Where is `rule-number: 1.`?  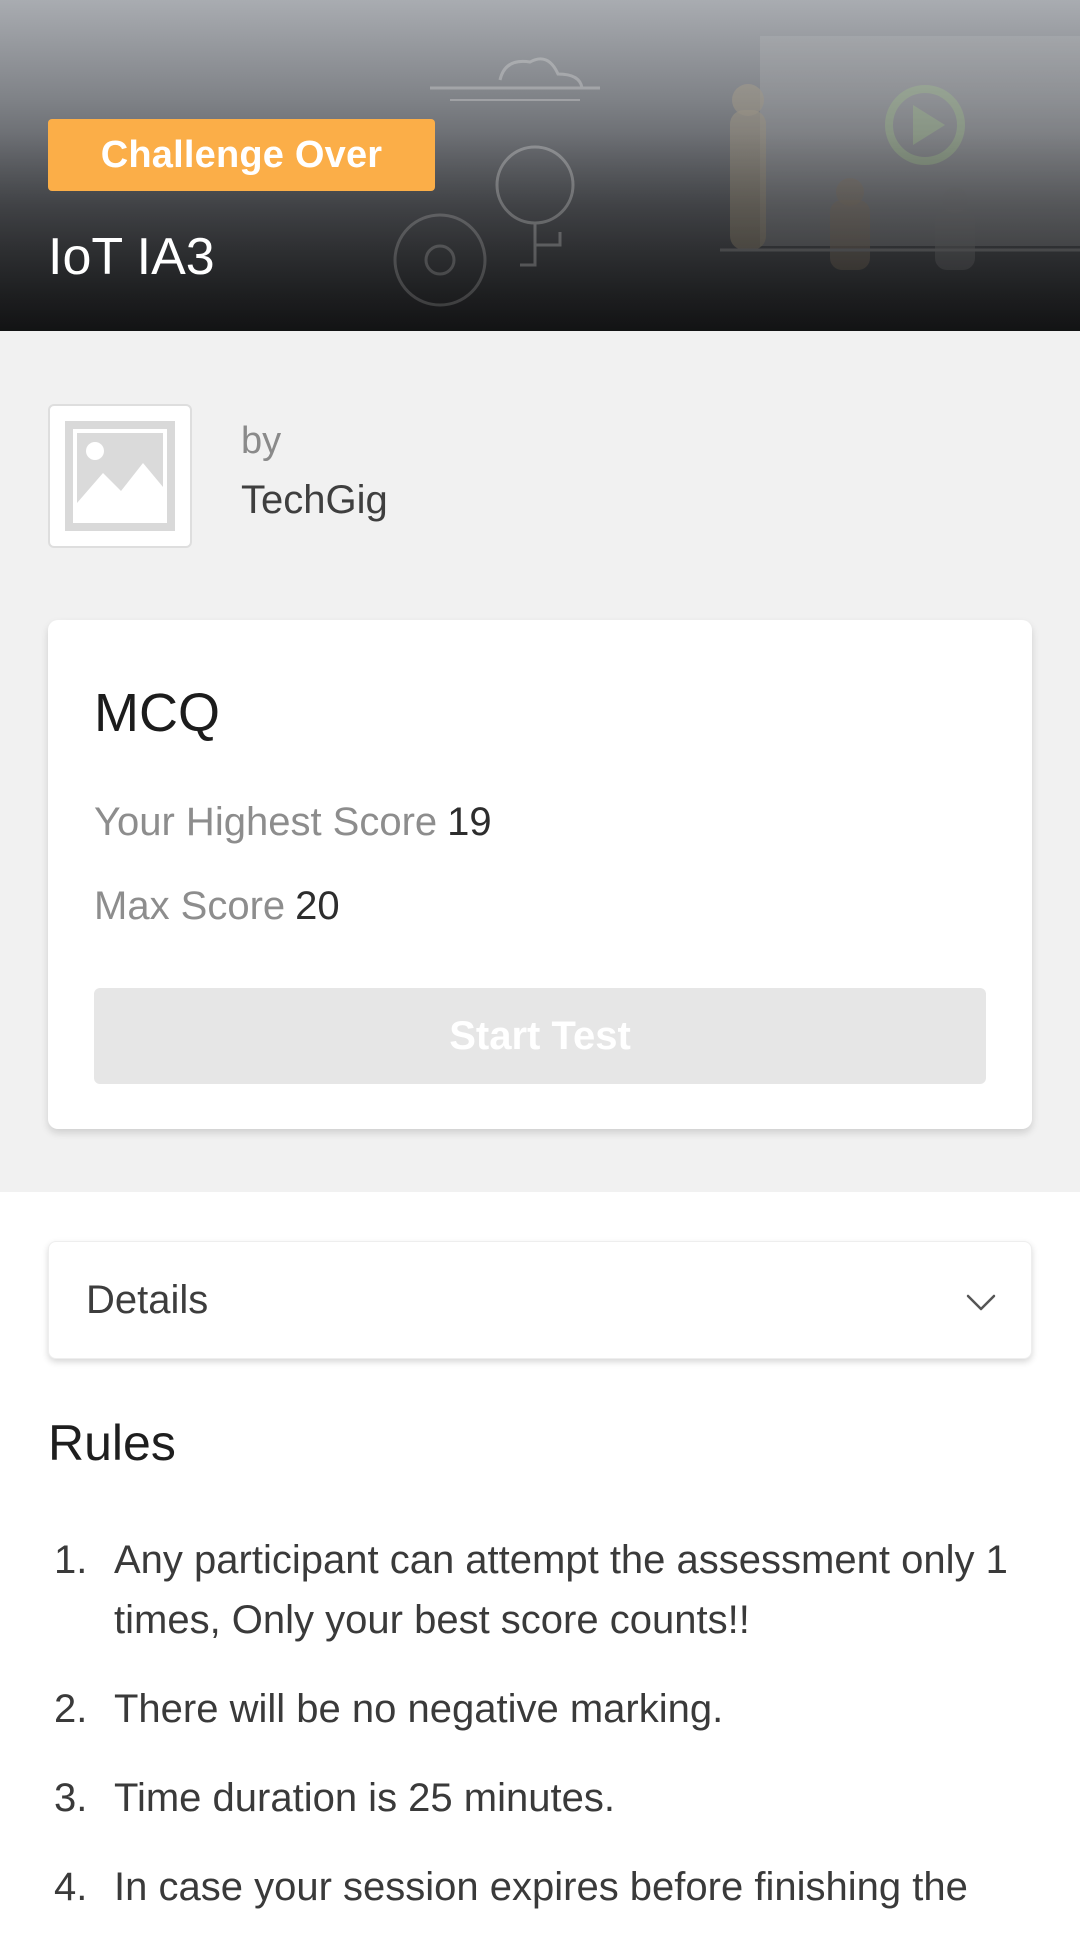 rule-number: 1. is located at coordinates (71, 1560).